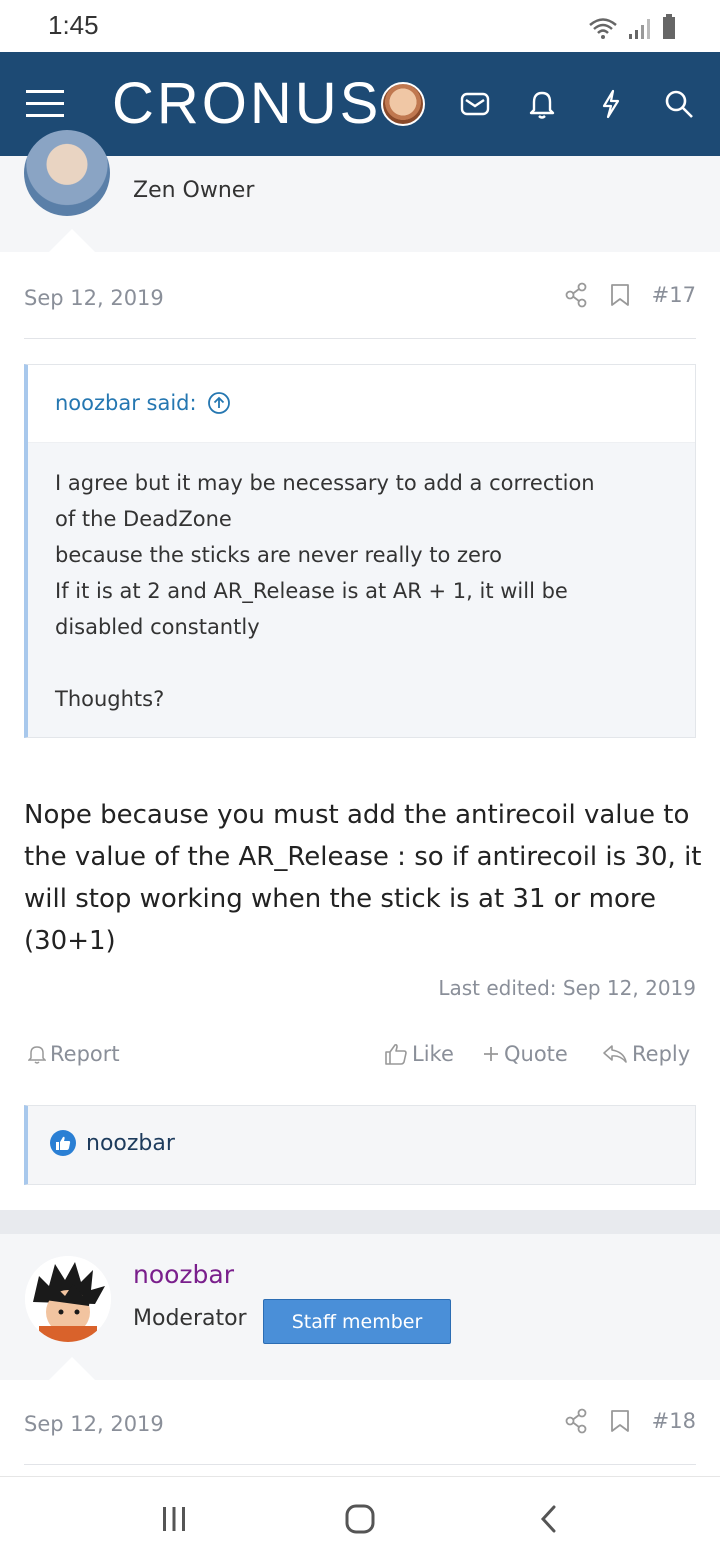  What do you see at coordinates (45, 104) in the screenshot?
I see `menu-icon` at bounding box center [45, 104].